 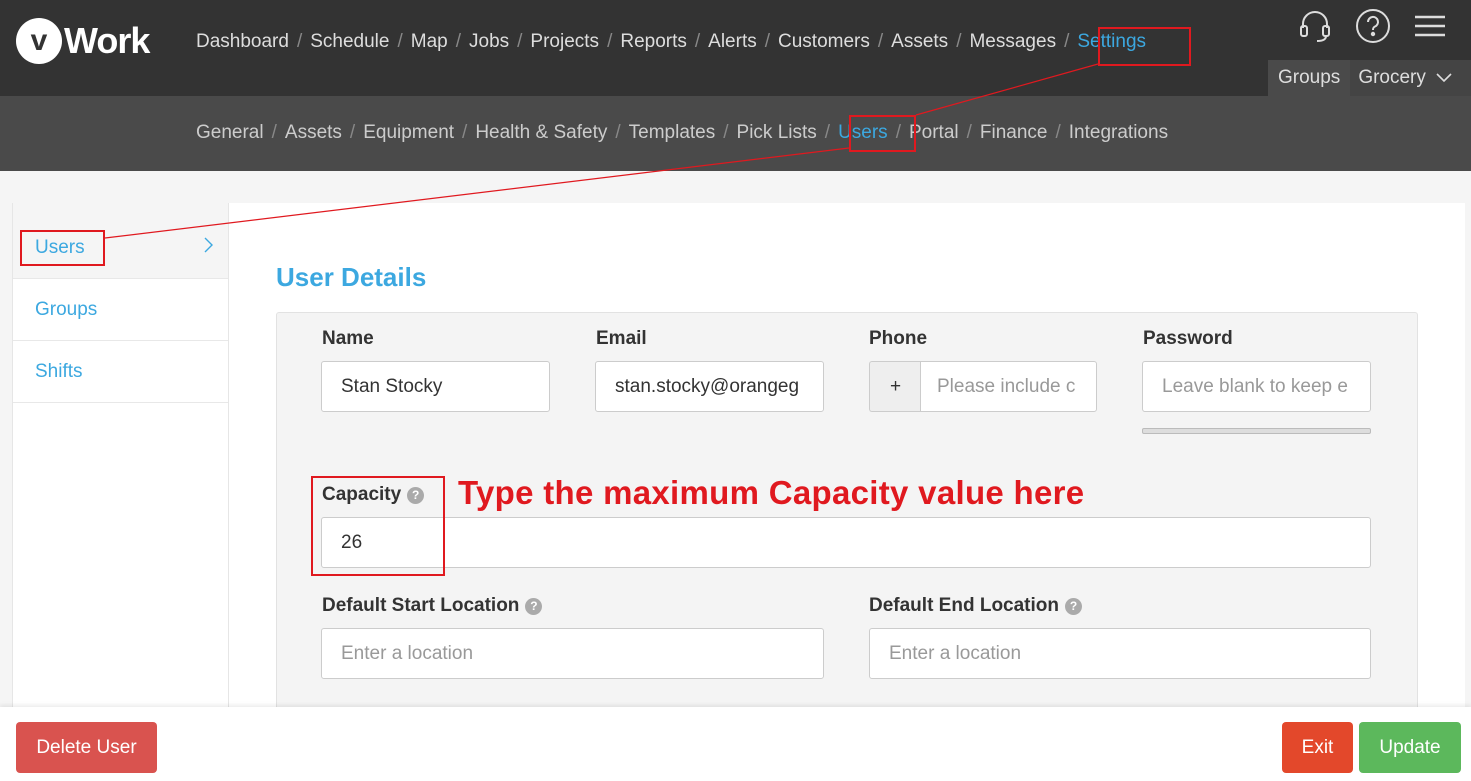 What do you see at coordinates (86, 747) in the screenshot?
I see `delete-user-button: Delete User` at bounding box center [86, 747].